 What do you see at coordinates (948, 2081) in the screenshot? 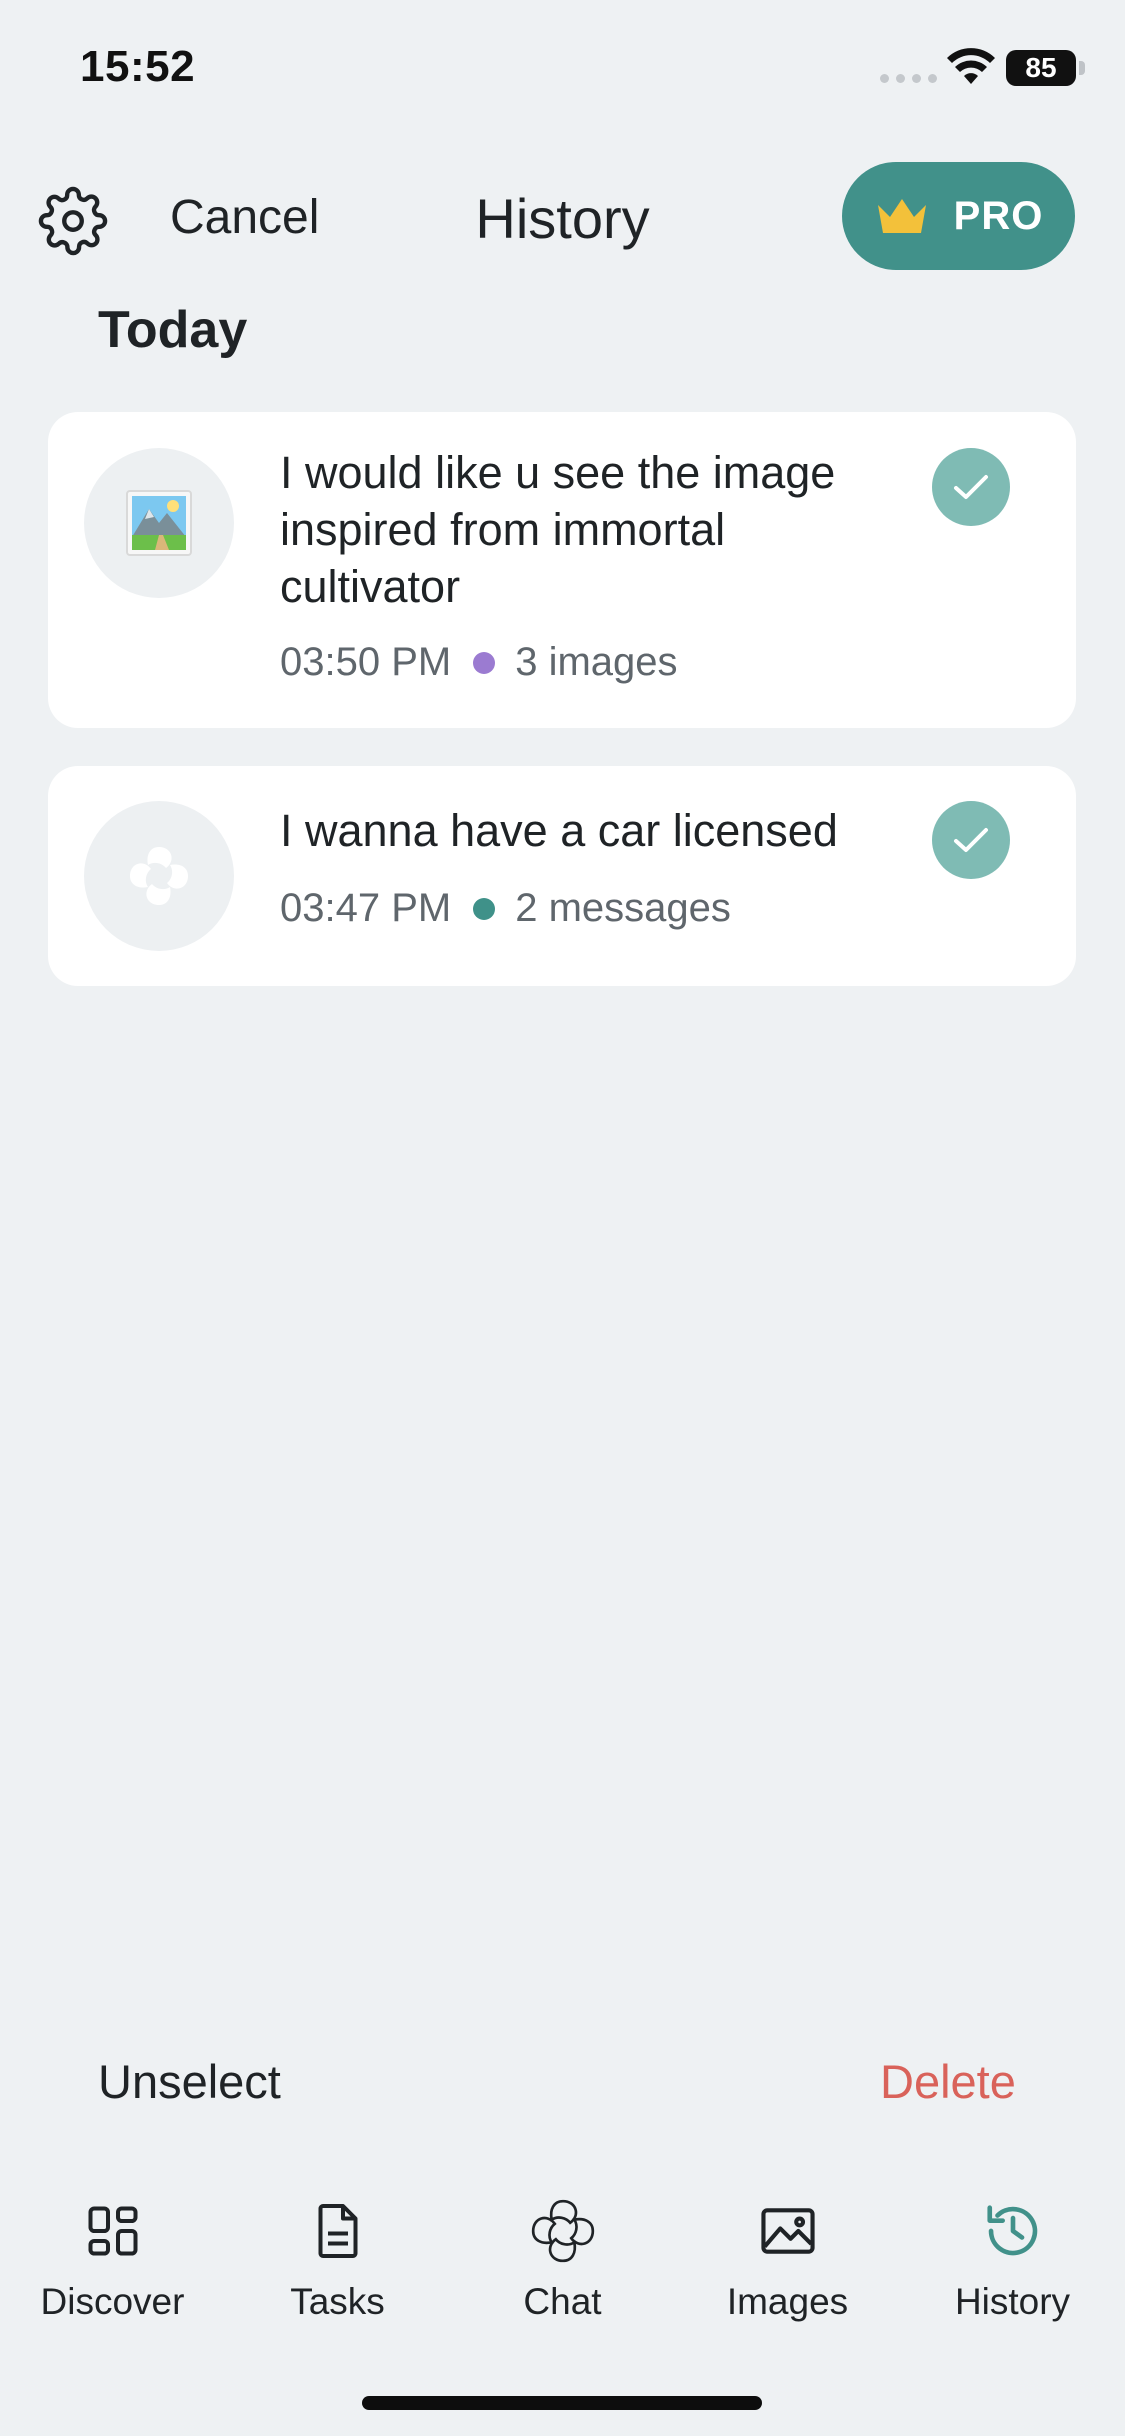
I see `delete-button: Delete` at bounding box center [948, 2081].